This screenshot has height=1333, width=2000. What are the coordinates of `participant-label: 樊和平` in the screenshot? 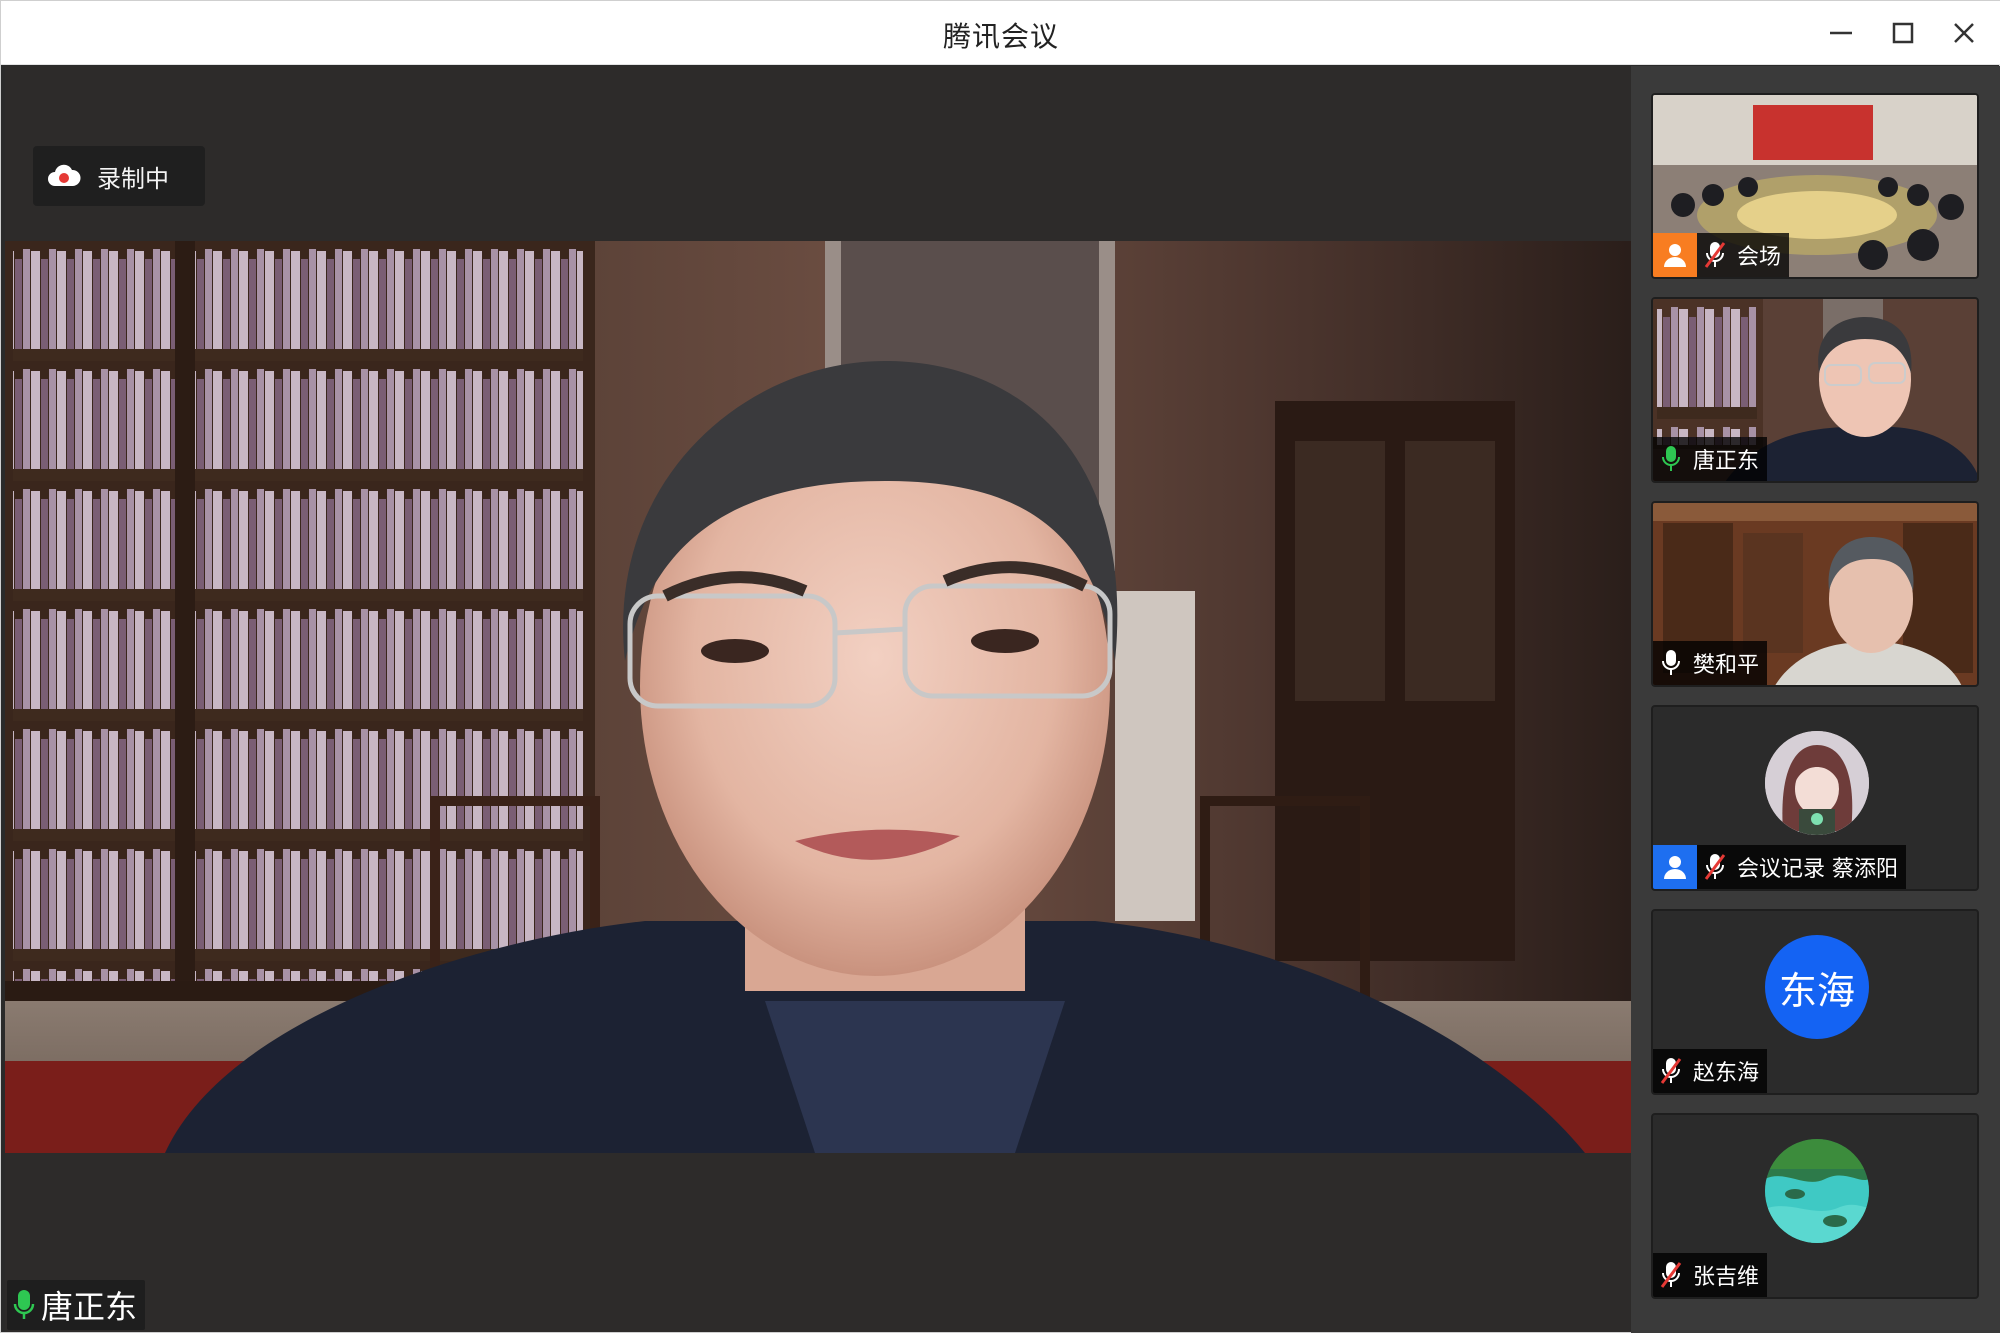 It's located at (1710, 663).